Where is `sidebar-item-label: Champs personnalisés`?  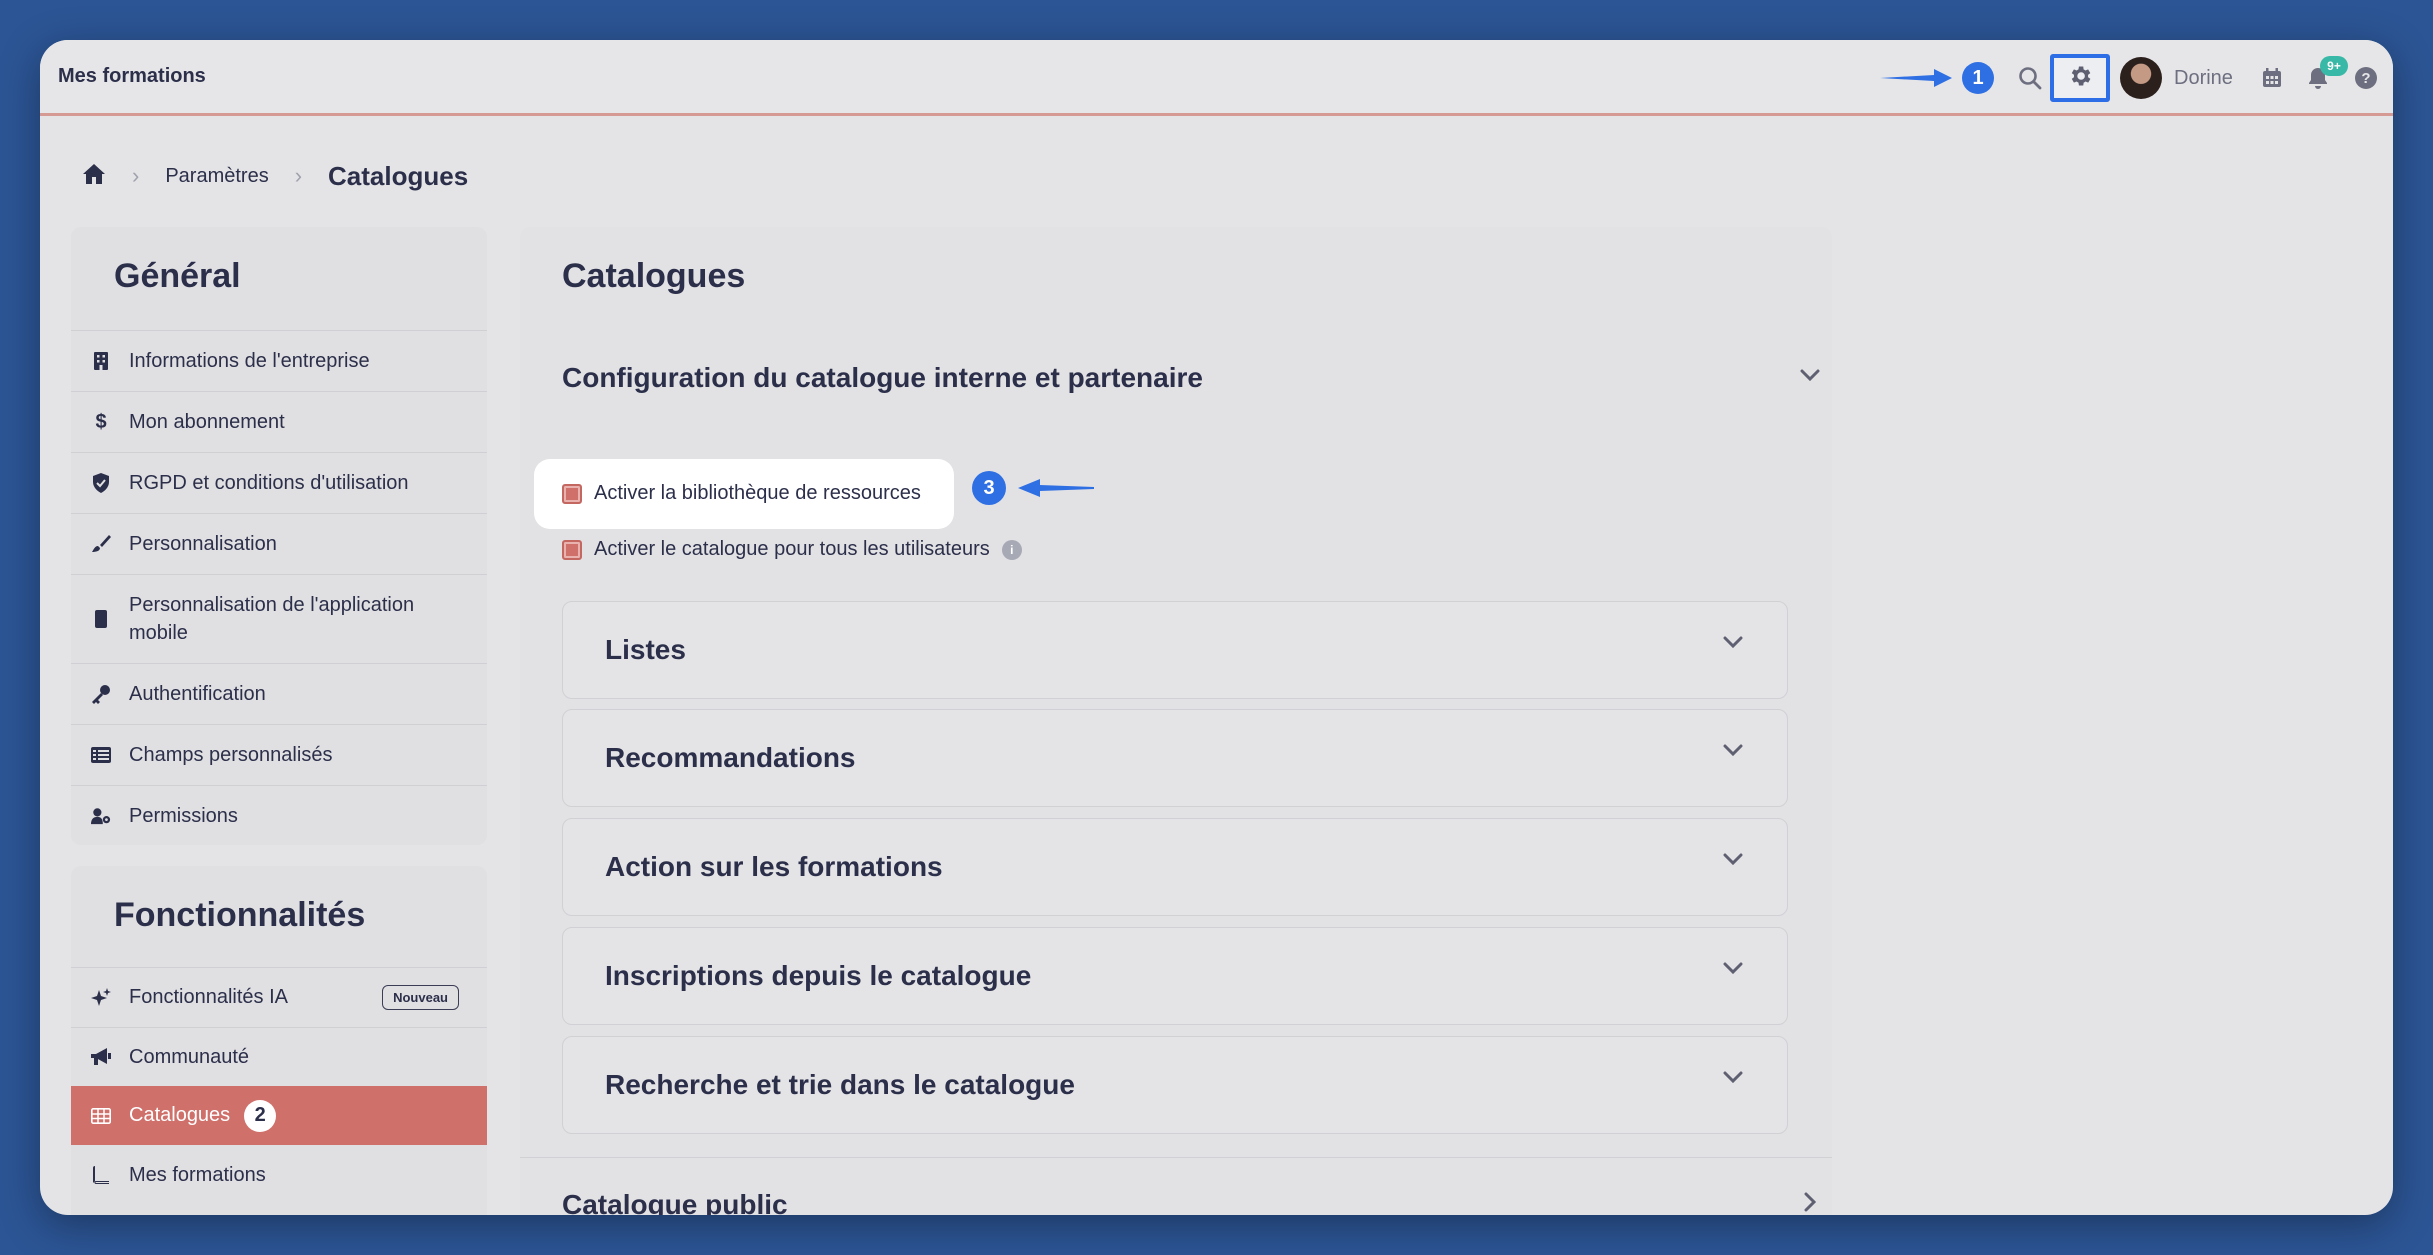 sidebar-item-label: Champs personnalisés is located at coordinates (231, 754).